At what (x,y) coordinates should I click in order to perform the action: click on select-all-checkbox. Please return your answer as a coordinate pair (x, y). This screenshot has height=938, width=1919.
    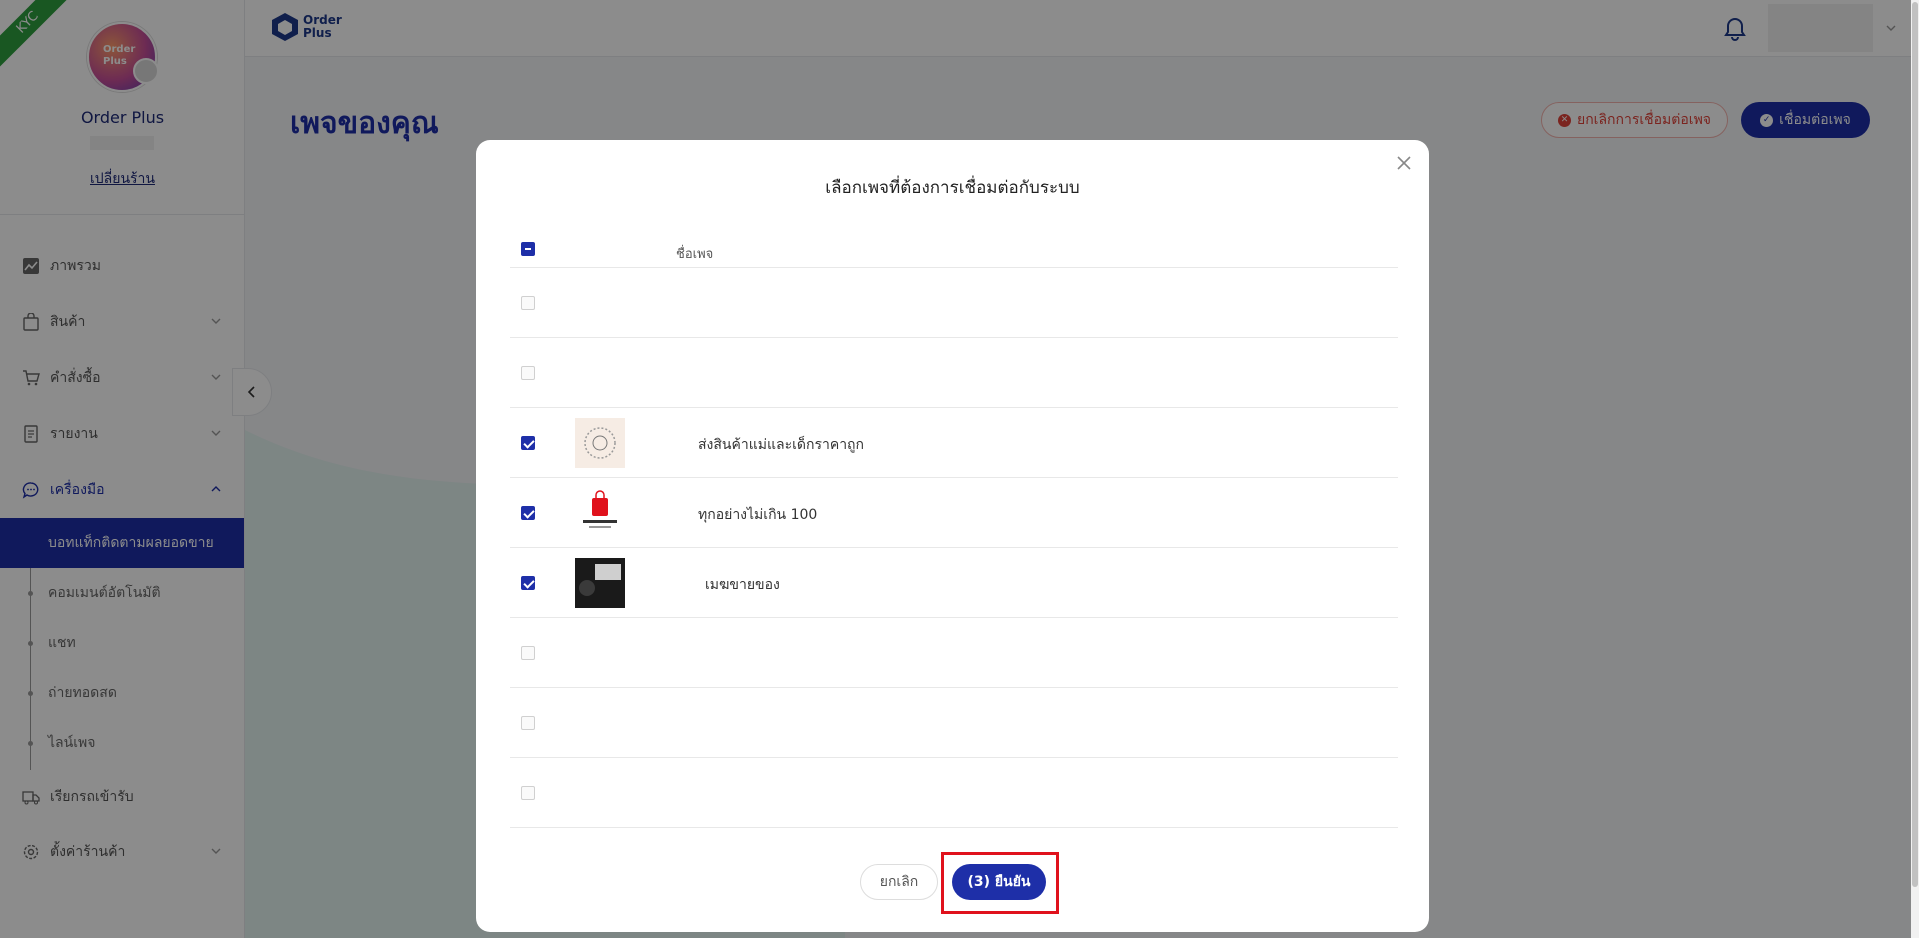
    Looking at the image, I should click on (528, 249).